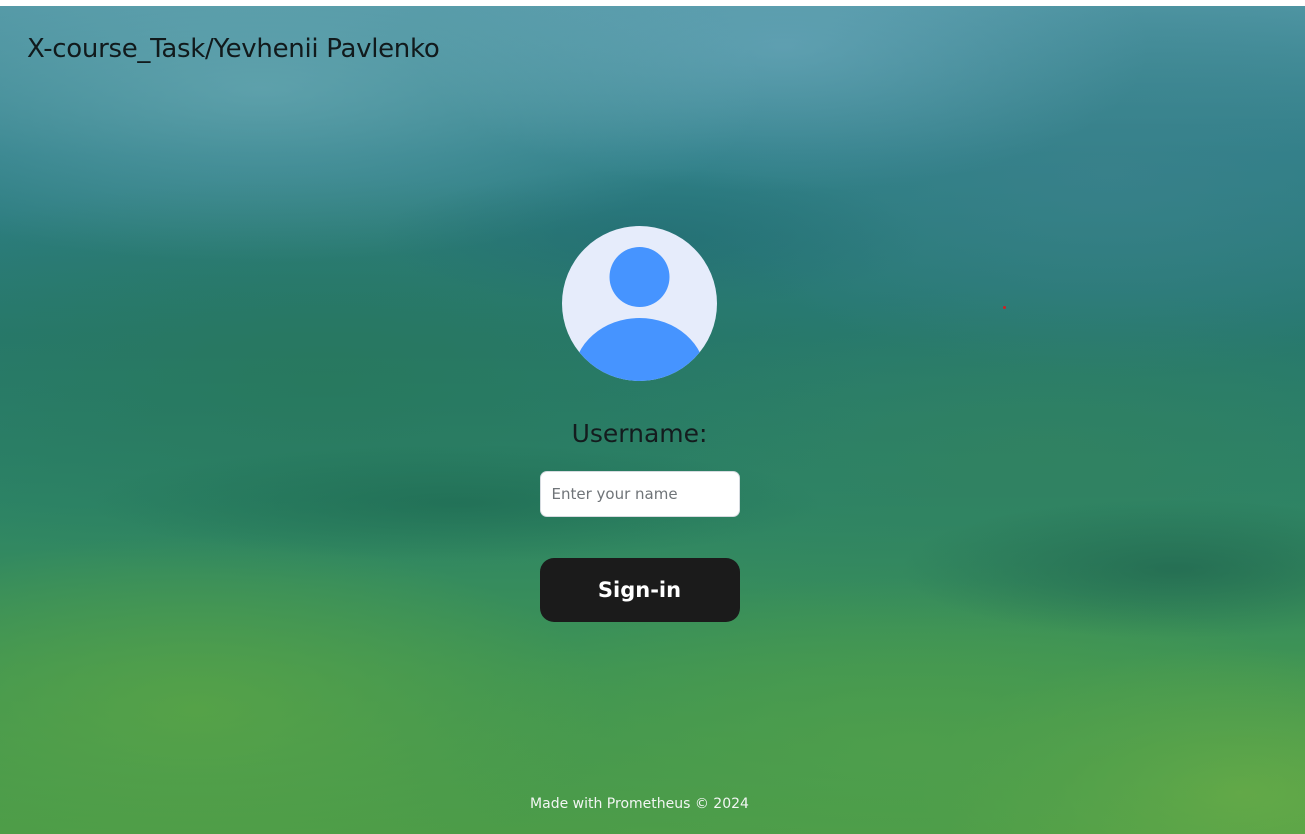  I want to click on avatar-head-shape, so click(639, 277).